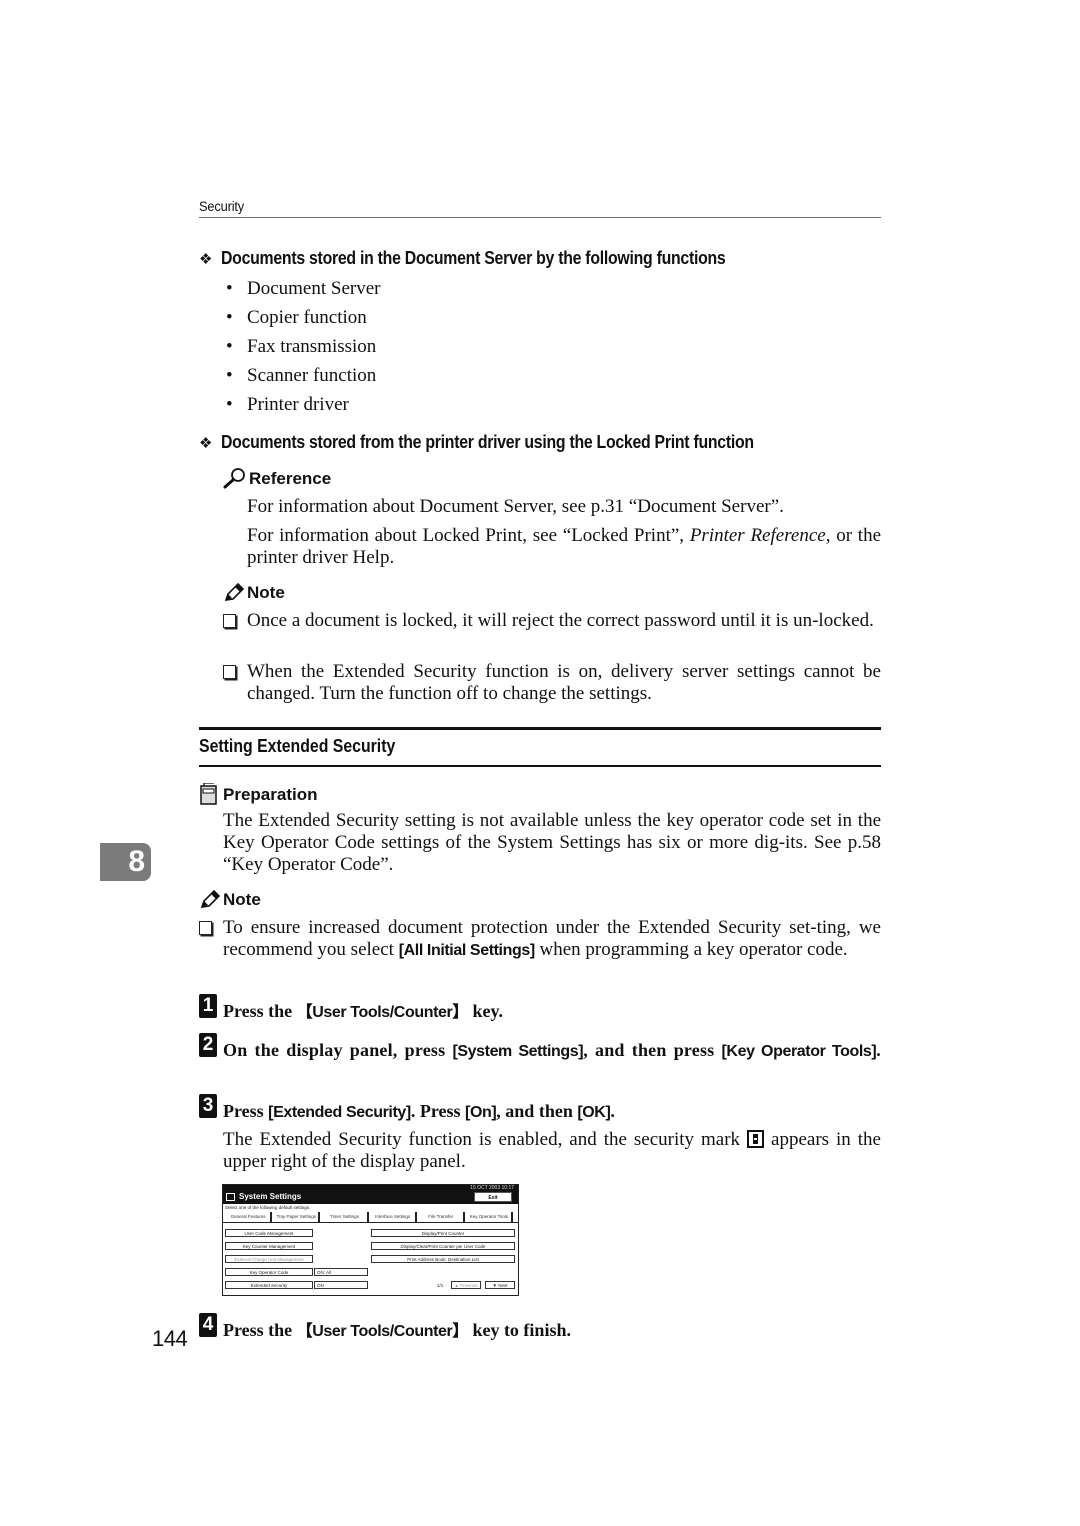  Describe the element at coordinates (208, 1006) in the screenshot. I see `step-number: 1` at that location.